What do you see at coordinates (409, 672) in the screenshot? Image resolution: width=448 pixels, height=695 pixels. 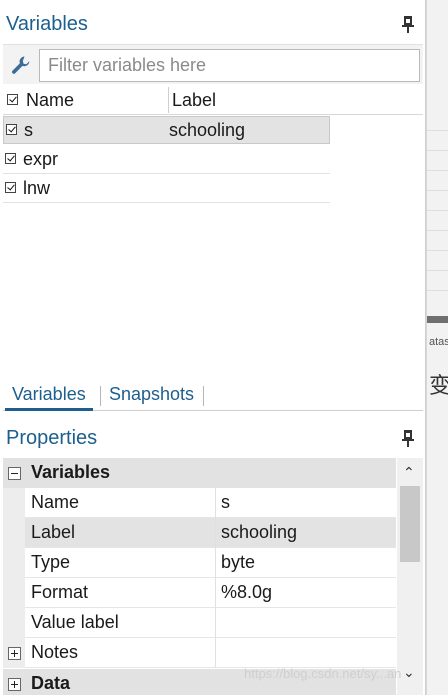 I see `scroll-down-icon: ⌄` at bounding box center [409, 672].